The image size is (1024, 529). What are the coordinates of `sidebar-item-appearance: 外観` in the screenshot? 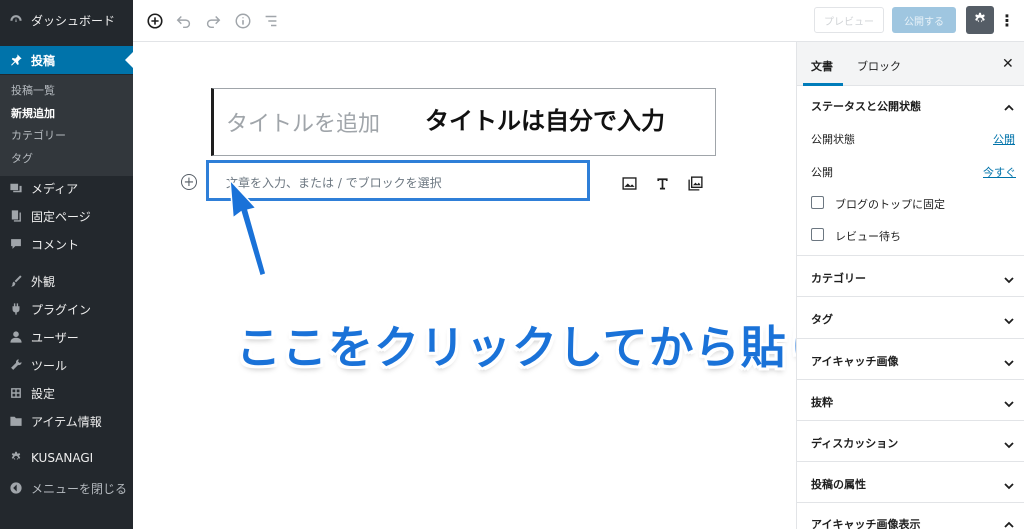 It's located at (66, 281).